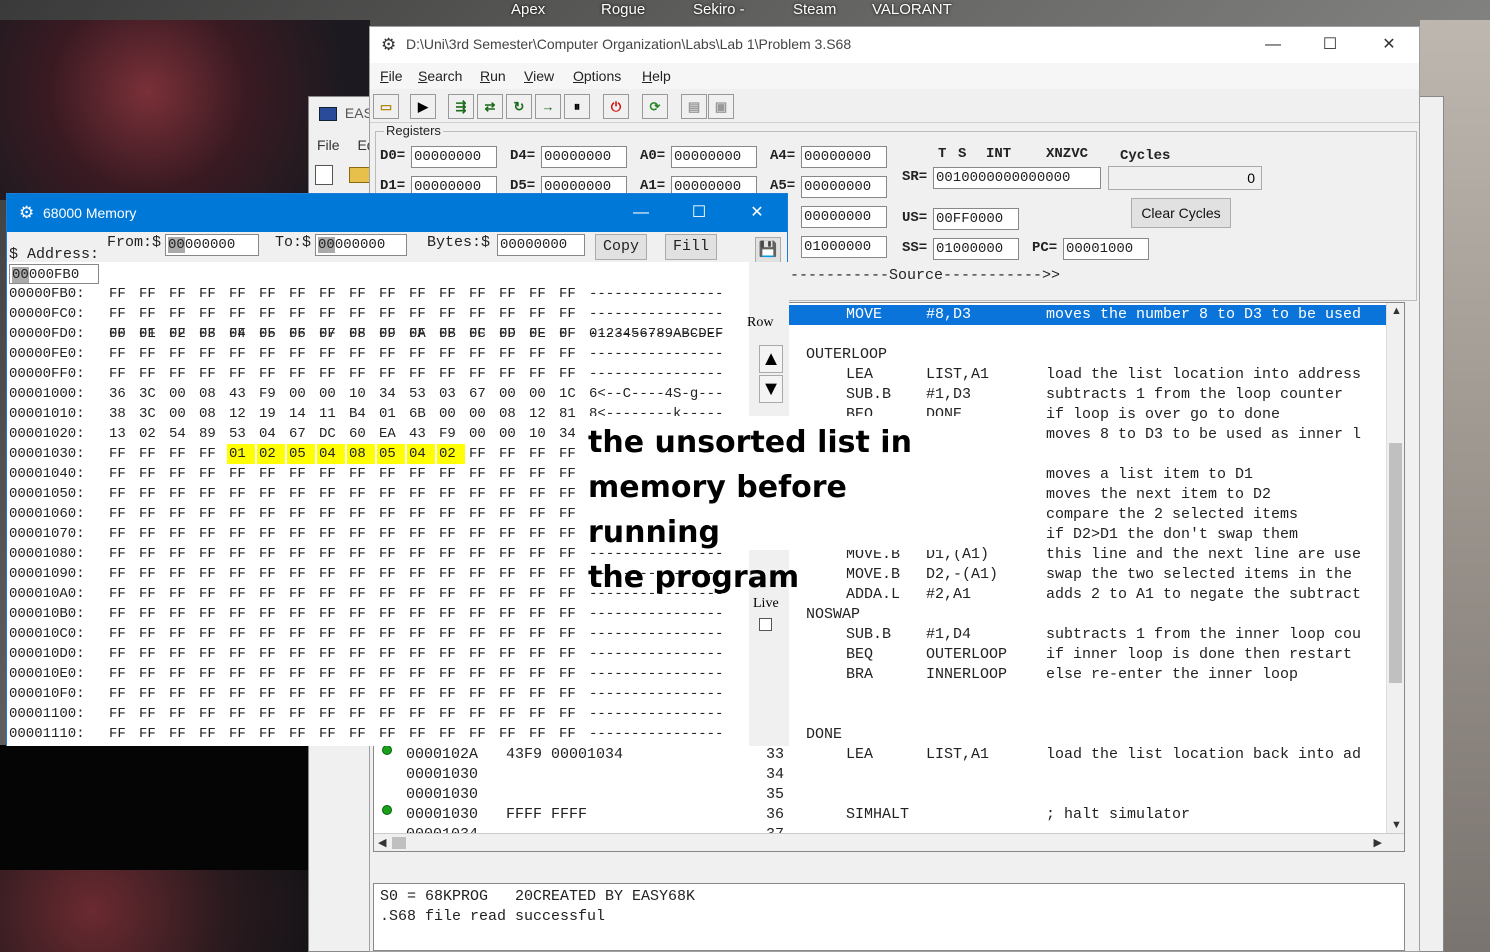 The height and width of the screenshot is (952, 1490). Describe the element at coordinates (844, 187) in the screenshot. I see `reg-a5-field: 00000000` at that location.